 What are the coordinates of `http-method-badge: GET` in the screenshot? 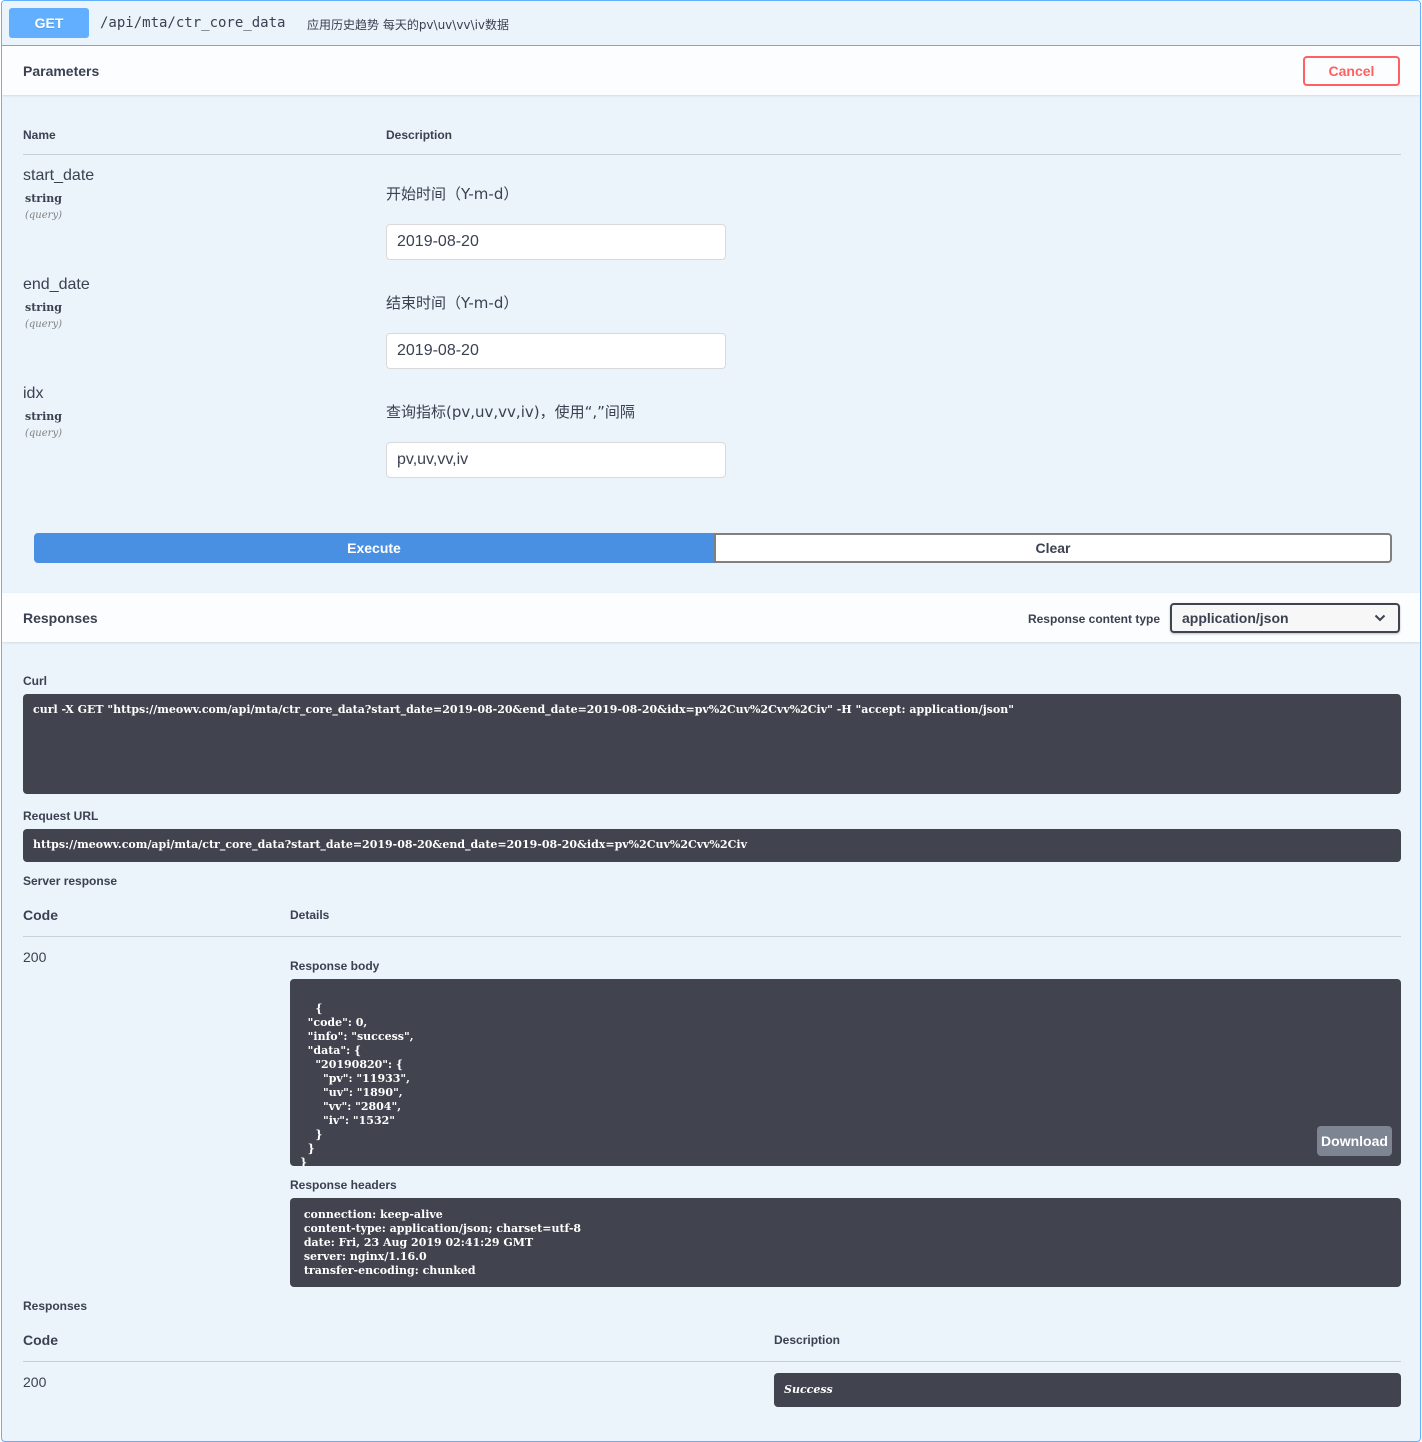 It's located at (49, 23).